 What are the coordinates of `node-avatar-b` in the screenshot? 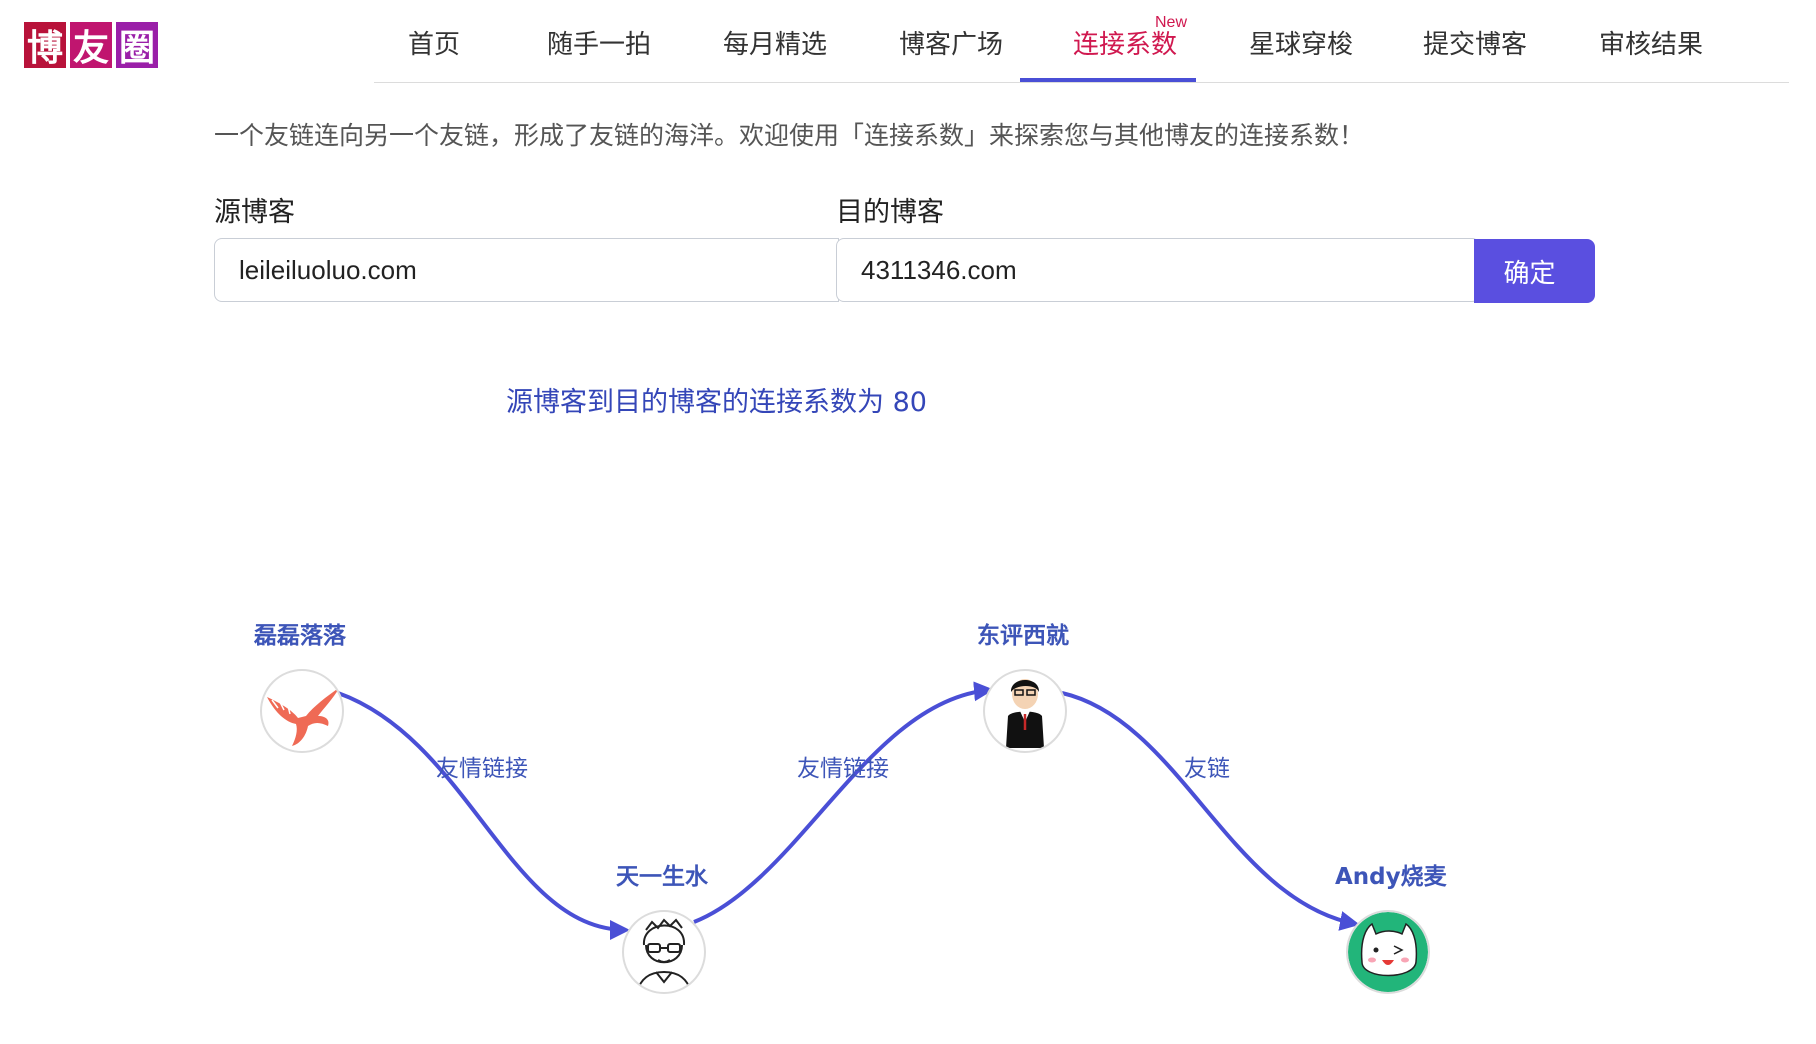 It's located at (664, 952).